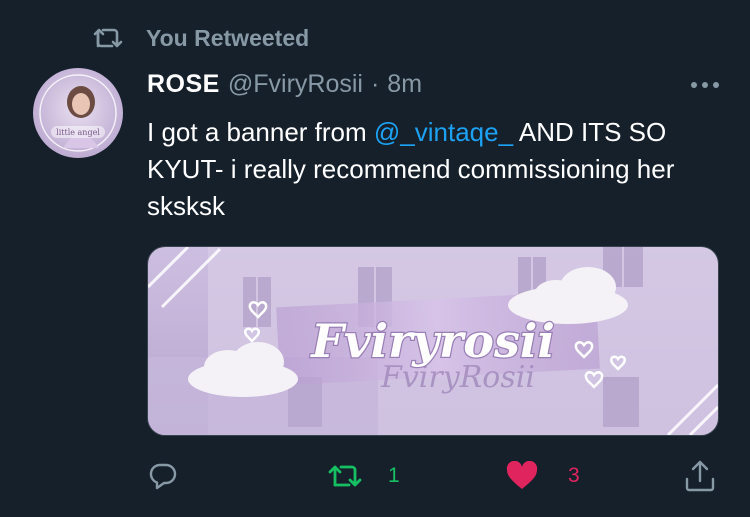 This screenshot has width=750, height=517. I want to click on tweet-text-before: I got a banner from, so click(260, 132).